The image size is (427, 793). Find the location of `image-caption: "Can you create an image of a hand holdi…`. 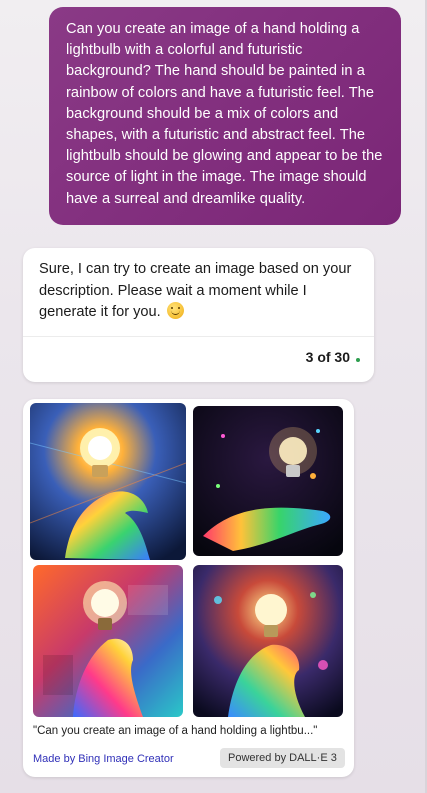

image-caption: "Can you create an image of a hand holdi… is located at coordinates (175, 731).